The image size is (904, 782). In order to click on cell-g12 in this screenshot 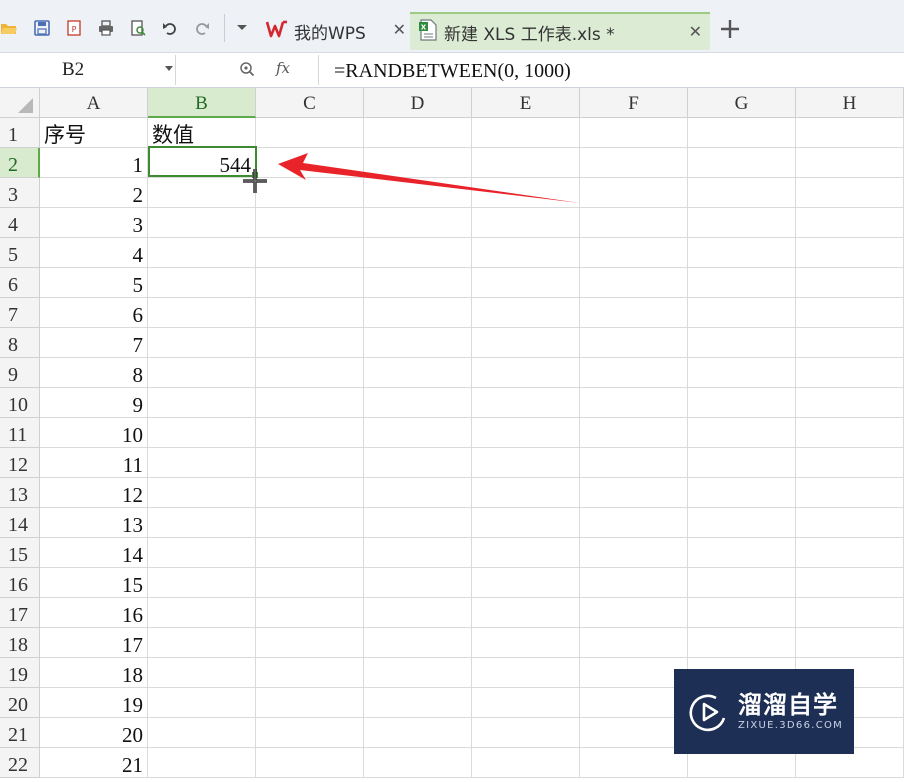, I will do `click(742, 463)`.